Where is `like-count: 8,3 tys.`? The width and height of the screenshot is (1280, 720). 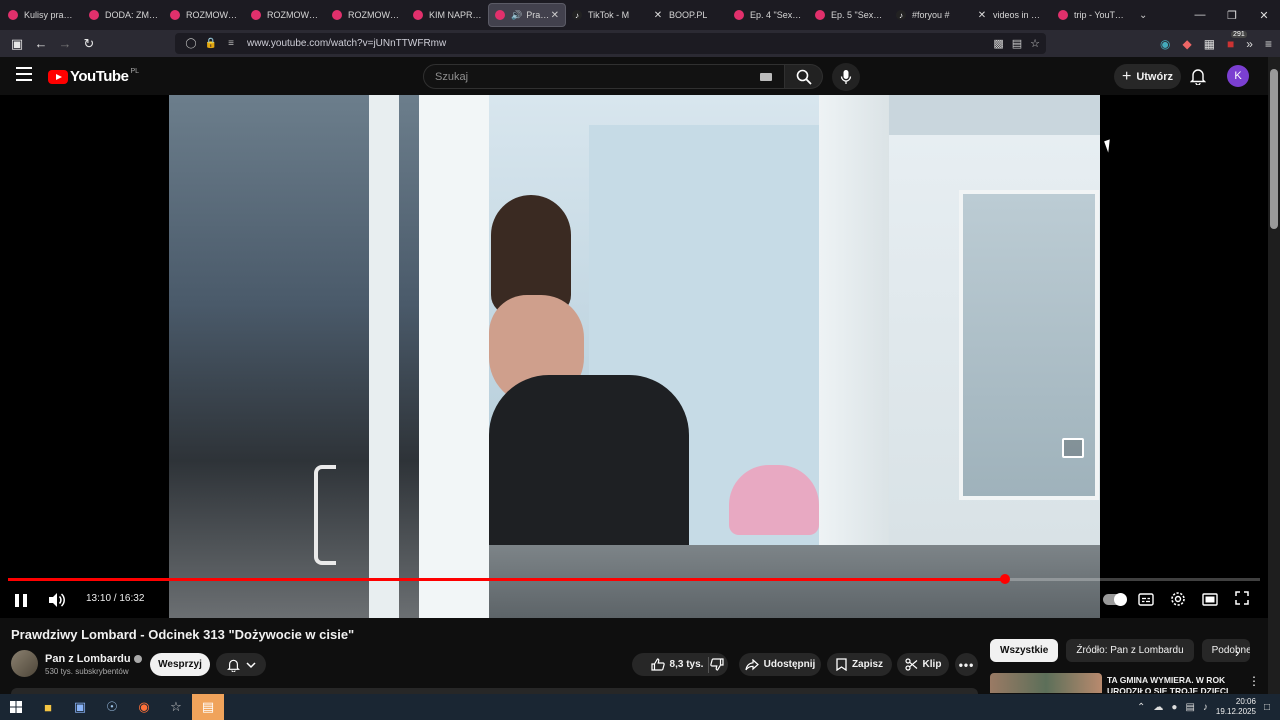 like-count: 8,3 tys. is located at coordinates (686, 664).